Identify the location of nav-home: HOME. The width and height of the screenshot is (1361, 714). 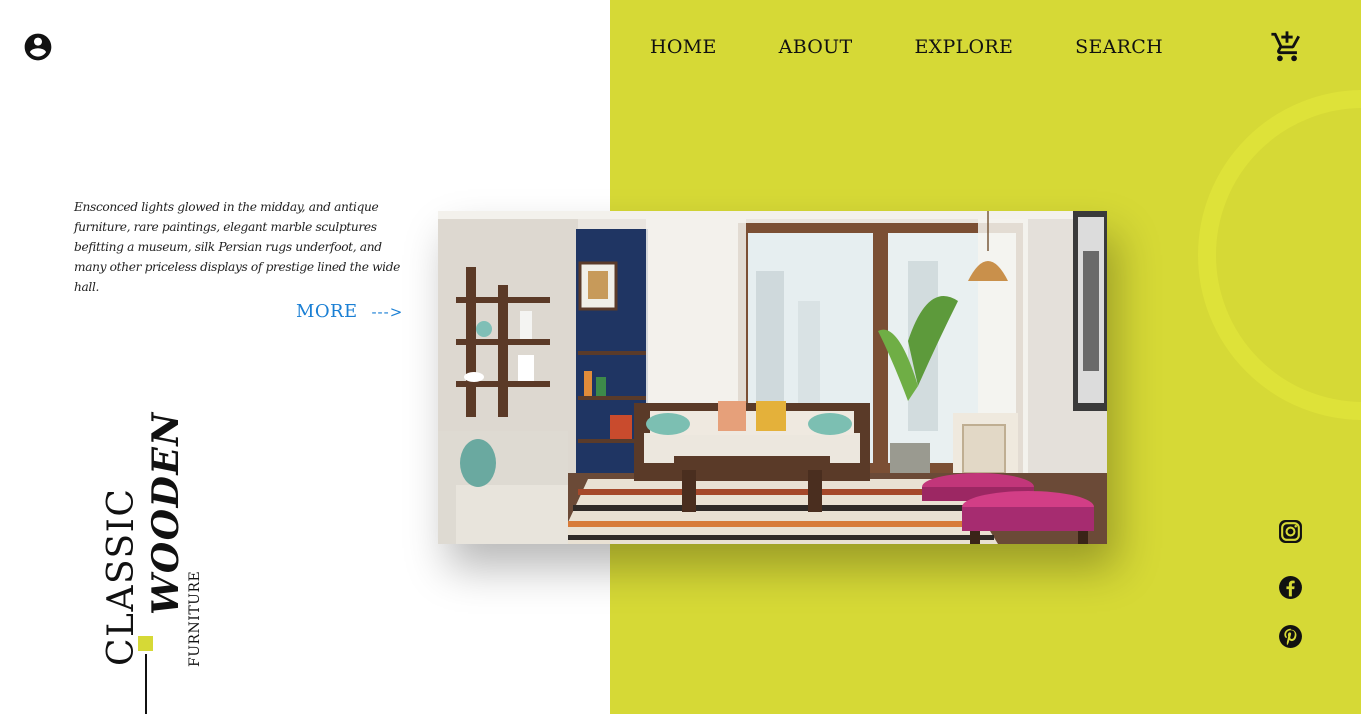
(683, 49).